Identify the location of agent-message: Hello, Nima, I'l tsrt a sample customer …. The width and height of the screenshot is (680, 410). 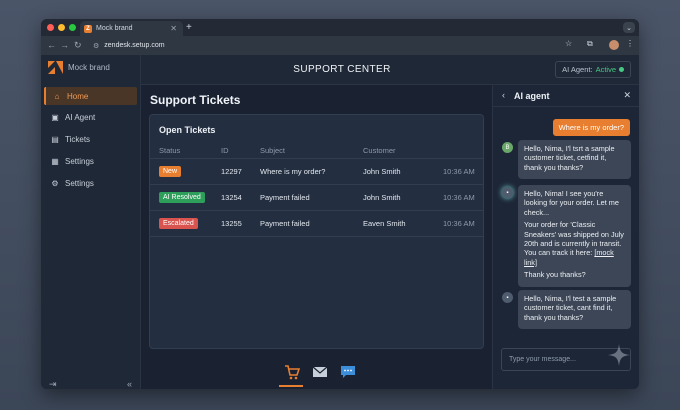
(574, 160).